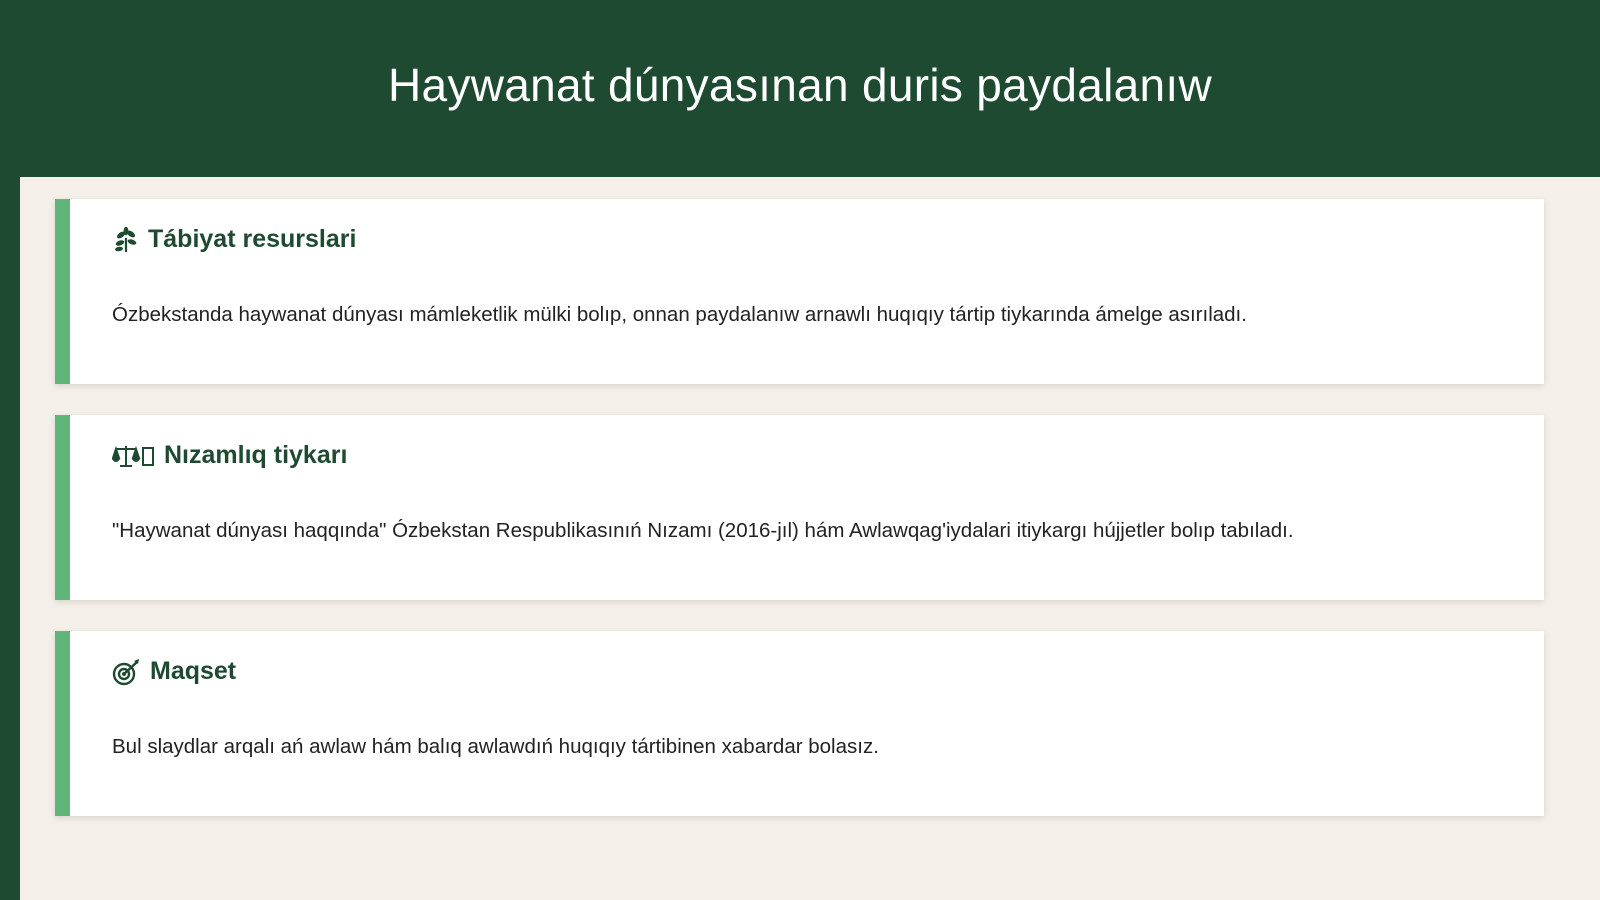 Image resolution: width=1600 pixels, height=900 pixels. I want to click on card-heading: Maqset, so click(174, 671).